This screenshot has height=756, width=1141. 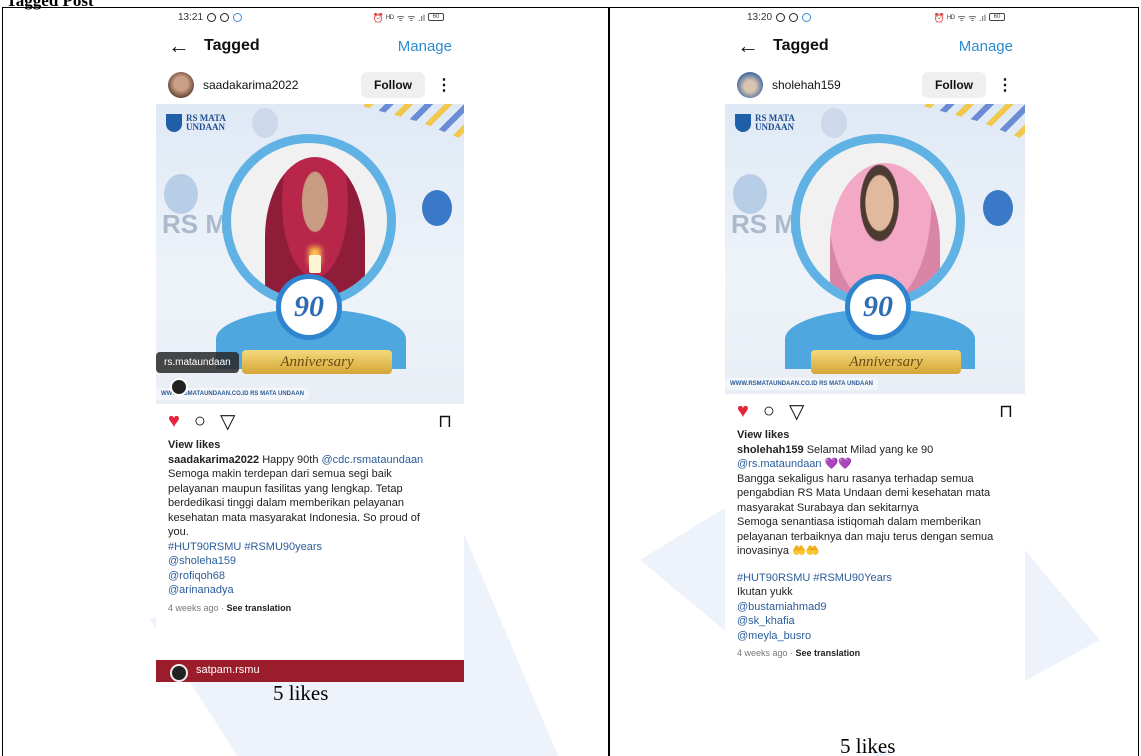 What do you see at coordinates (778, 551) in the screenshot?
I see `caption-line: inovasinya 🤲🤲` at bounding box center [778, 551].